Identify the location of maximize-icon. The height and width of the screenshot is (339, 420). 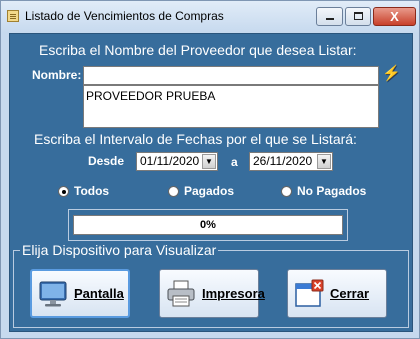
(358, 16).